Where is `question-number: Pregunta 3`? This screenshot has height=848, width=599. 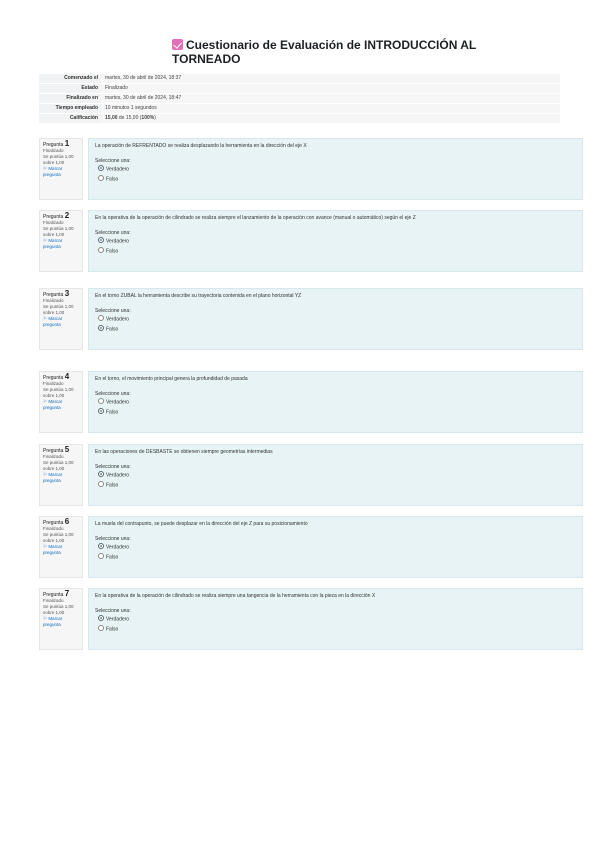
question-number: Pregunta 3 is located at coordinates (56, 294).